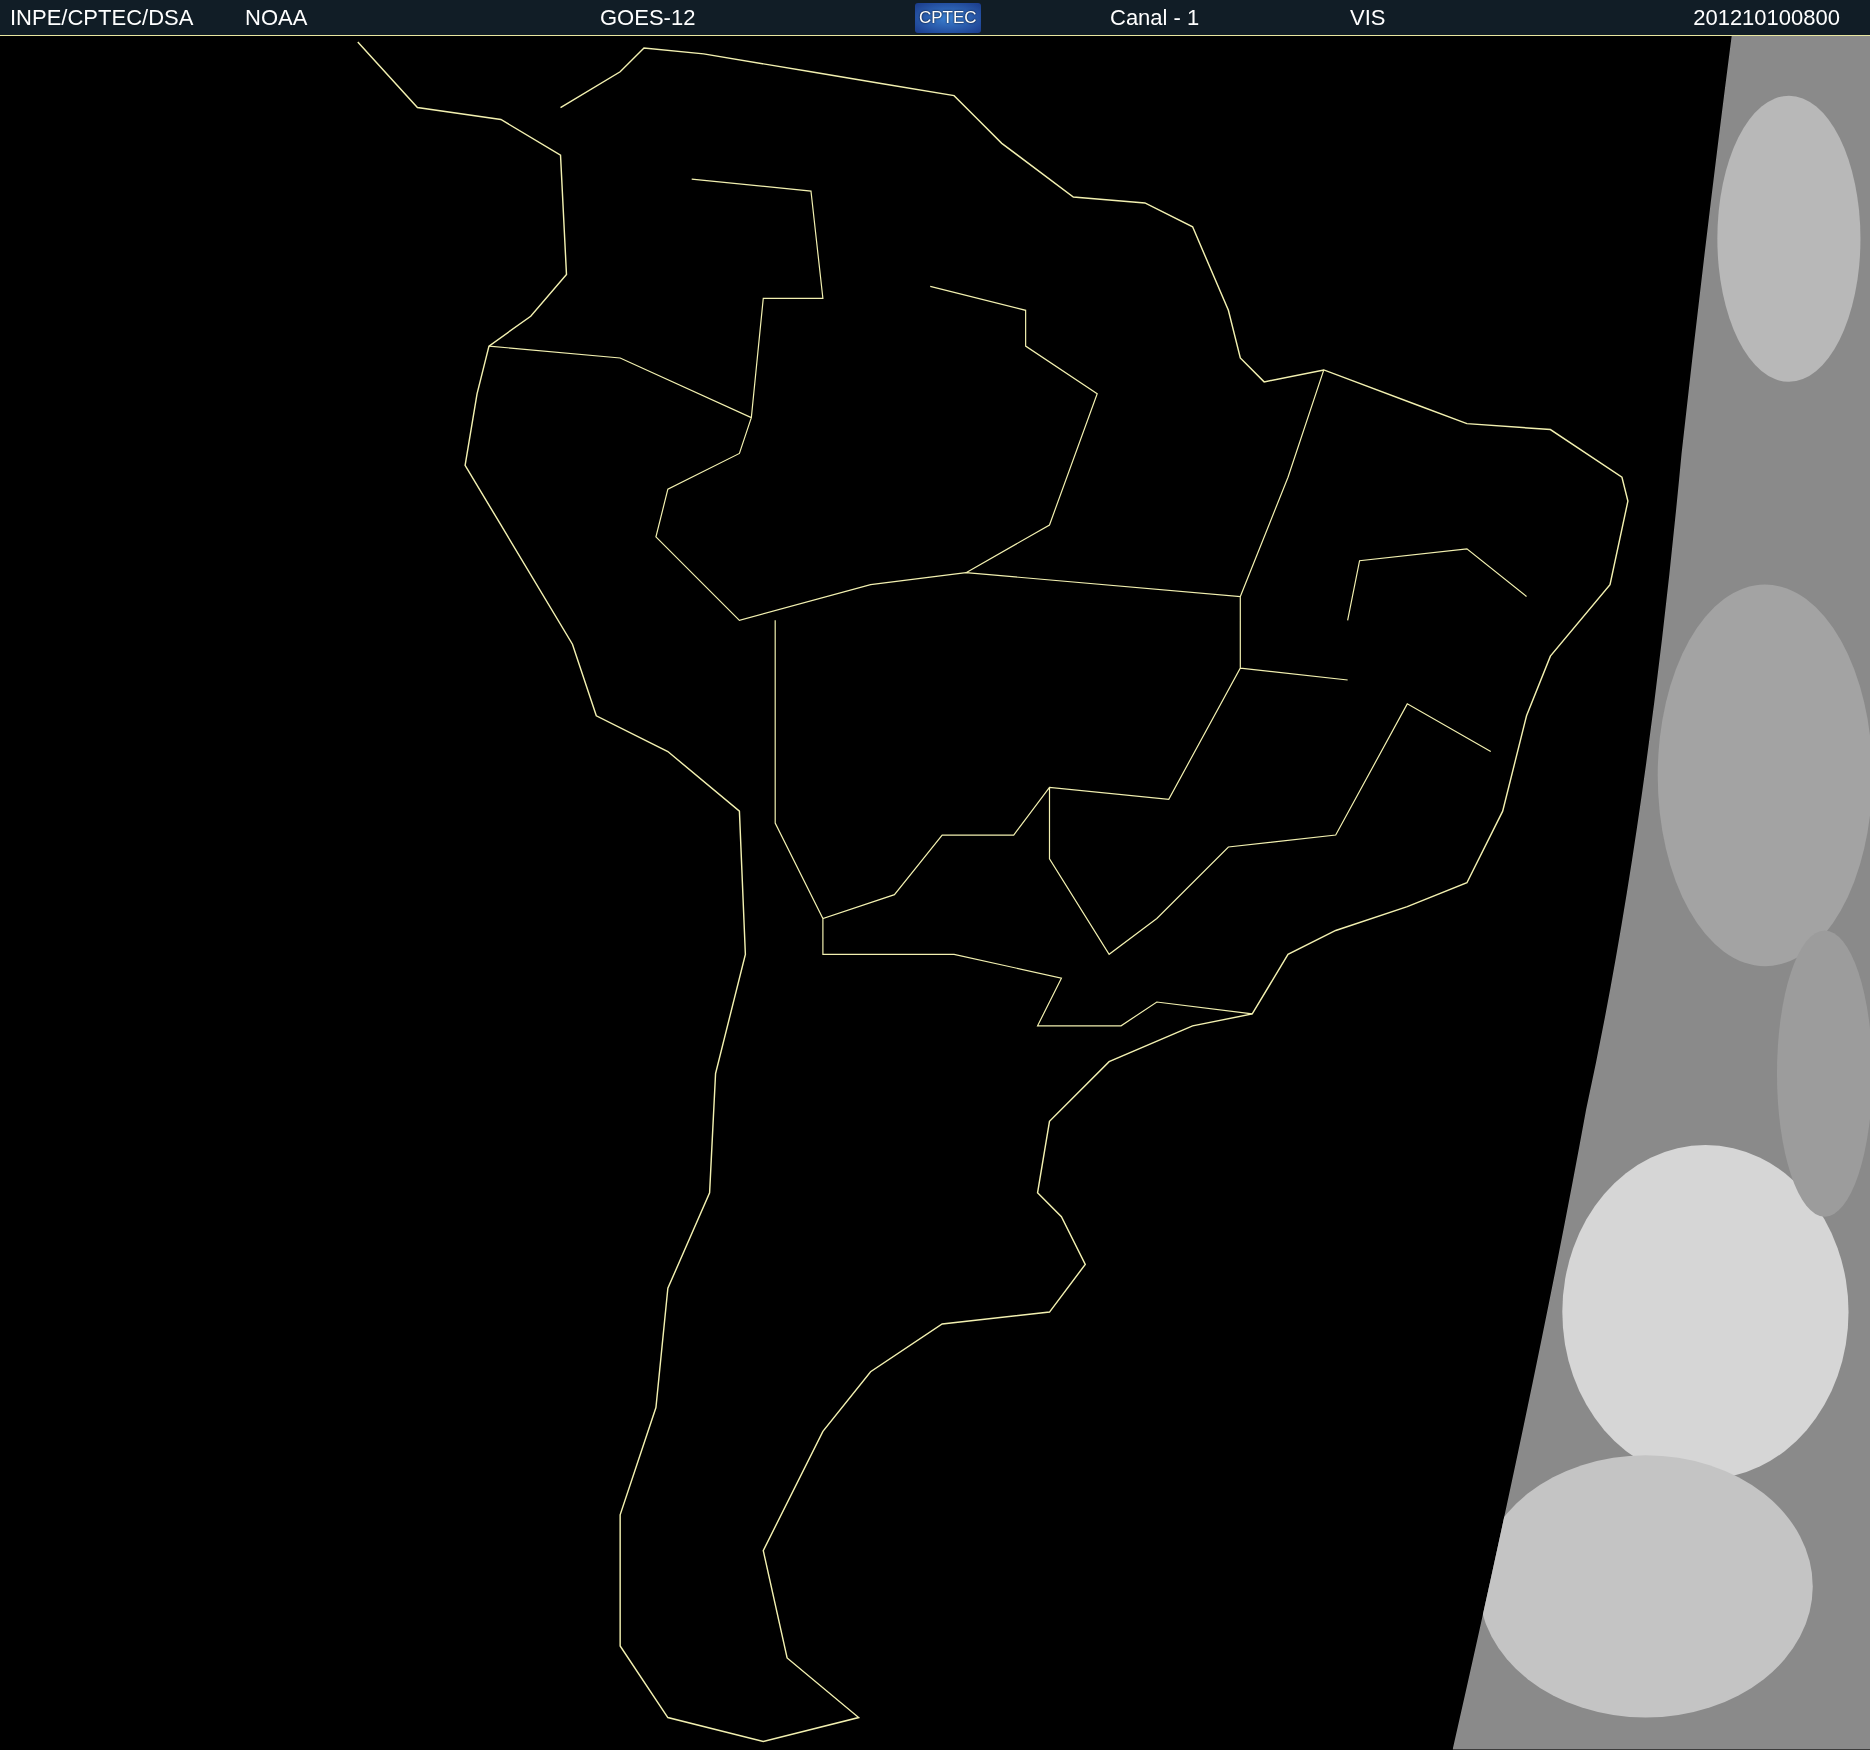  I want to click on logo: CPTEC, so click(948, 17).